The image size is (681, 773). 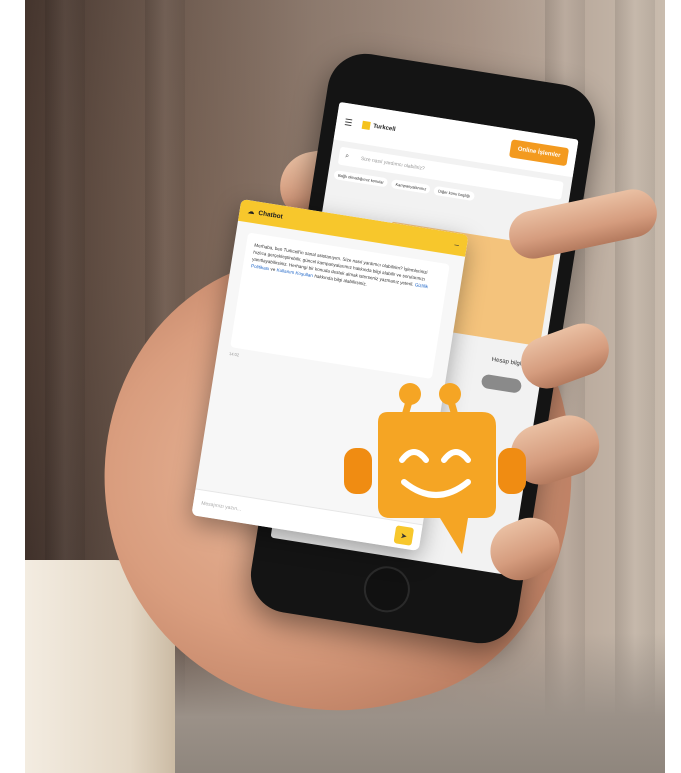 What do you see at coordinates (347, 156) in the screenshot?
I see `search-icon: ⌕` at bounding box center [347, 156].